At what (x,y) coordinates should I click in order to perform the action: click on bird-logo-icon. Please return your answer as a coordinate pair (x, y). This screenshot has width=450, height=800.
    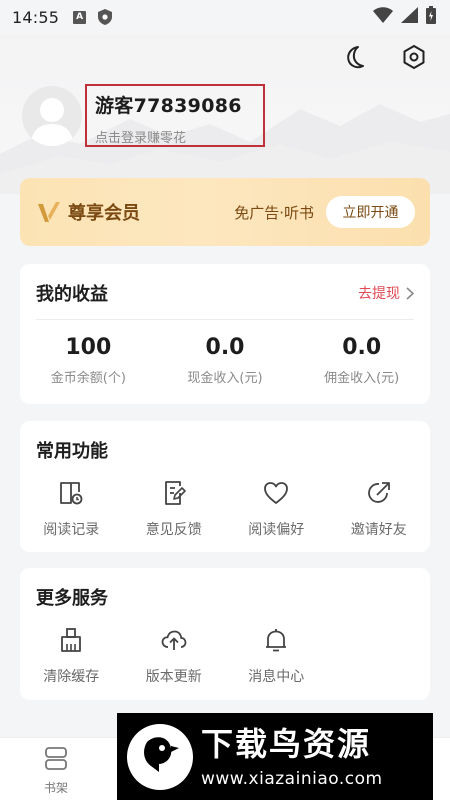
    Looking at the image, I should click on (160, 756).